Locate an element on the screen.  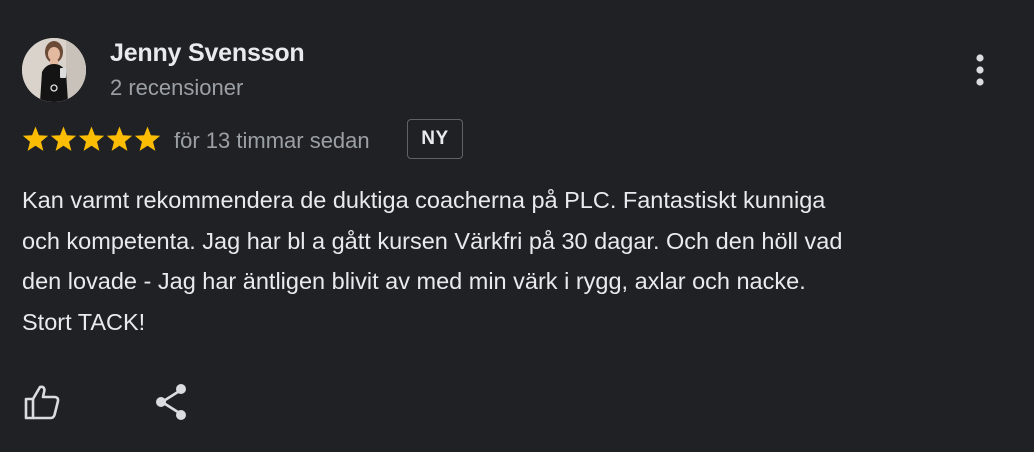
avatar-image is located at coordinates (54, 70).